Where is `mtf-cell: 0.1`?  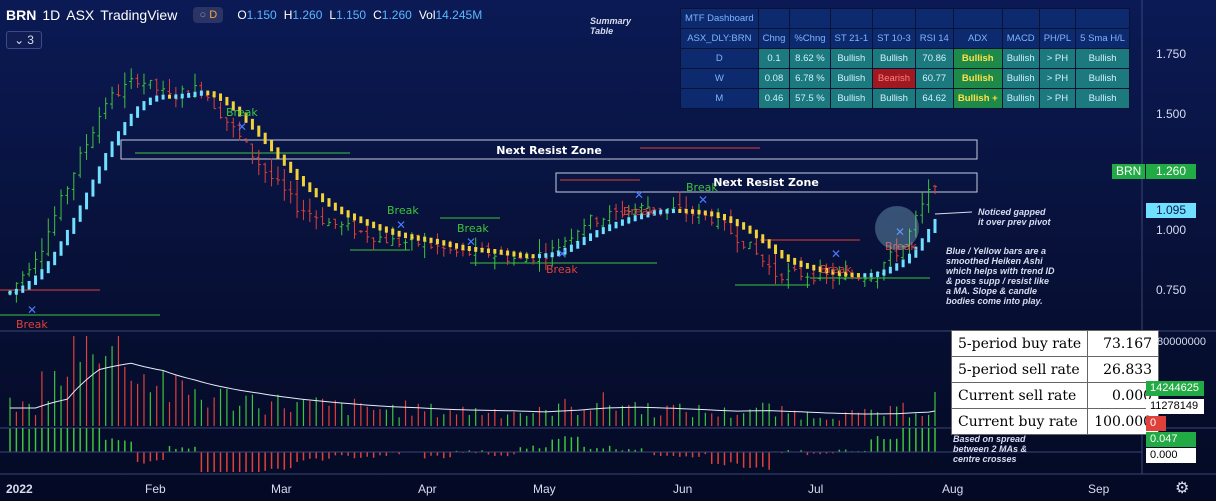
mtf-cell: 0.1 is located at coordinates (774, 58).